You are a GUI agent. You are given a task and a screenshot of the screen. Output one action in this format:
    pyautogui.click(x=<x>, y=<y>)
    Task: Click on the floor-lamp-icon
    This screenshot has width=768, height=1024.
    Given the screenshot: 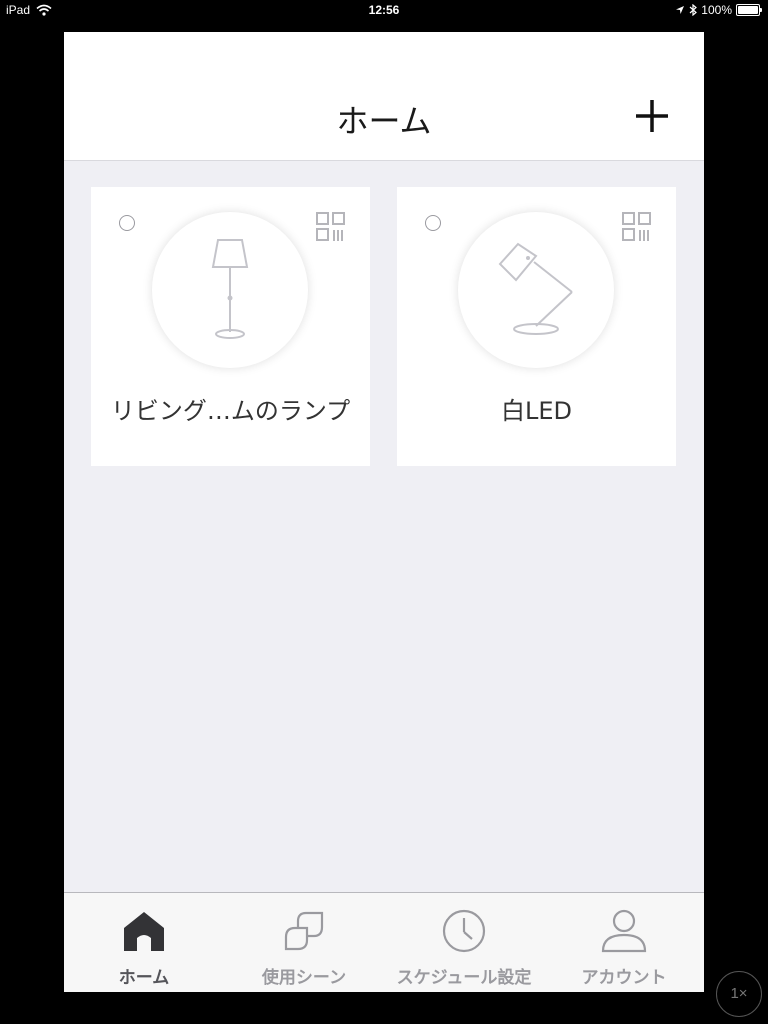 What is the action you would take?
    pyautogui.click(x=230, y=289)
    